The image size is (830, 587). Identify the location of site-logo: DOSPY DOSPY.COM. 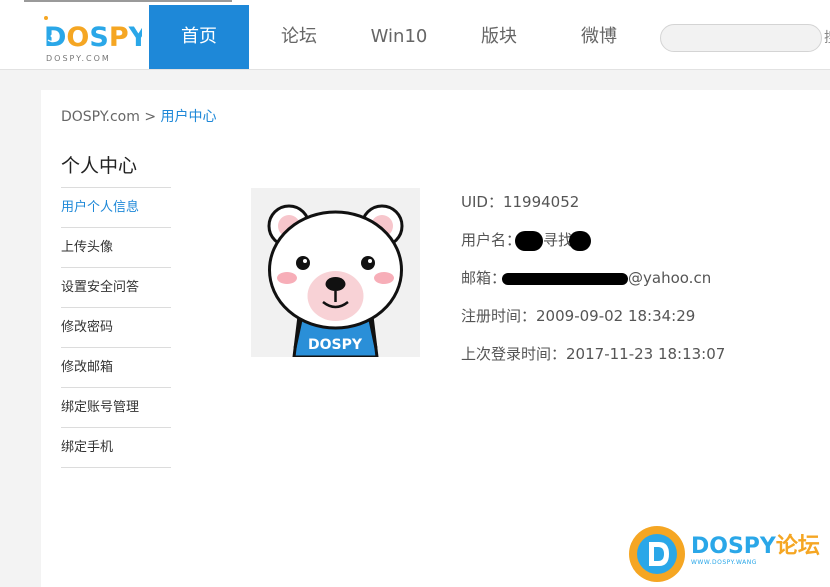
(95, 39).